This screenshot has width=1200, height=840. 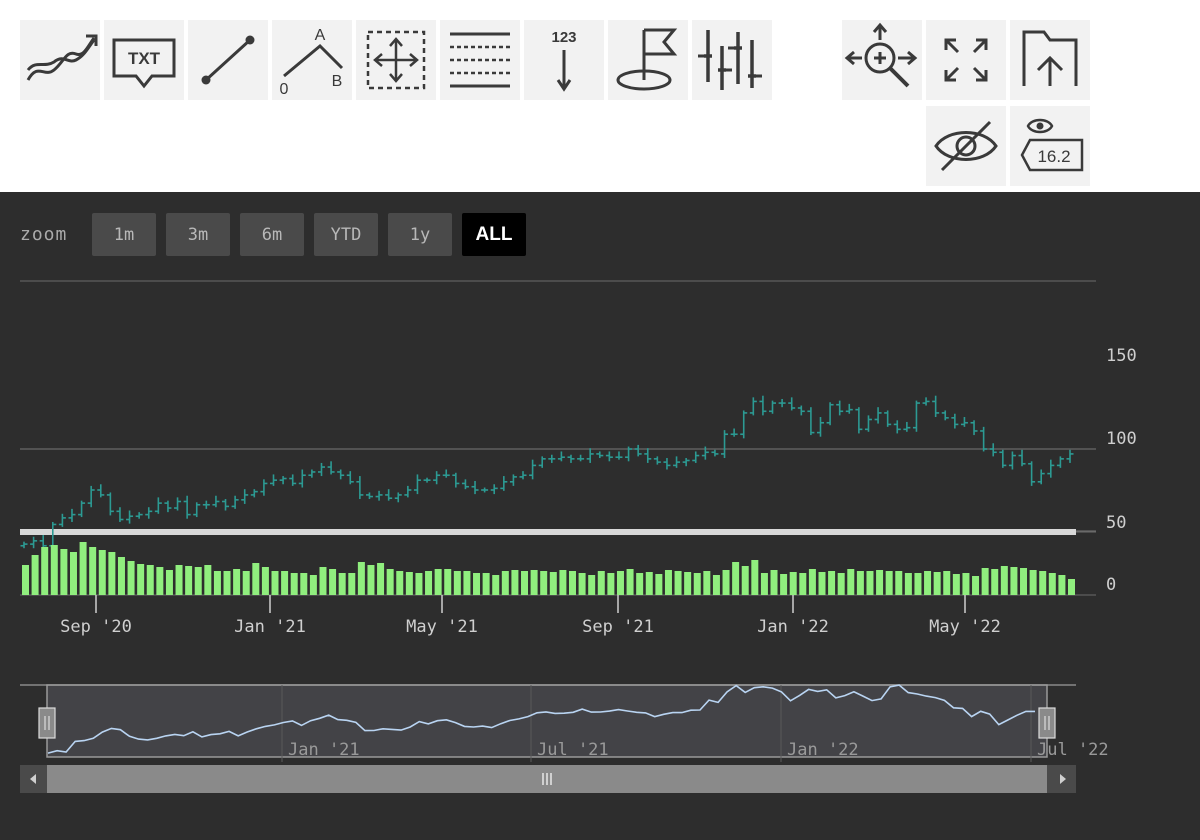 I want to click on fullscreen-button, so click(x=966, y=60).